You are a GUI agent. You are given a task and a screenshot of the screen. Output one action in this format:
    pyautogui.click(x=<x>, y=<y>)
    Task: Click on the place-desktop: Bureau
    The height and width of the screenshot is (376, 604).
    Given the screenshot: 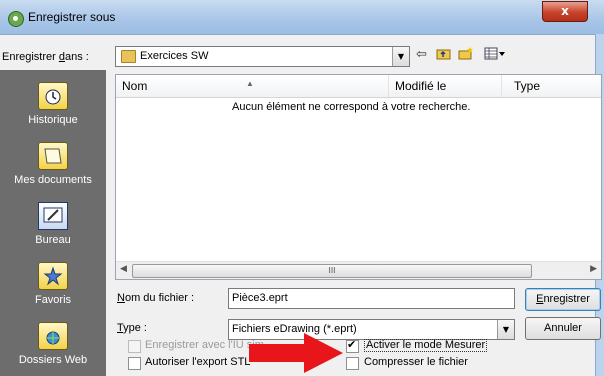 What is the action you would take?
    pyautogui.click(x=53, y=224)
    